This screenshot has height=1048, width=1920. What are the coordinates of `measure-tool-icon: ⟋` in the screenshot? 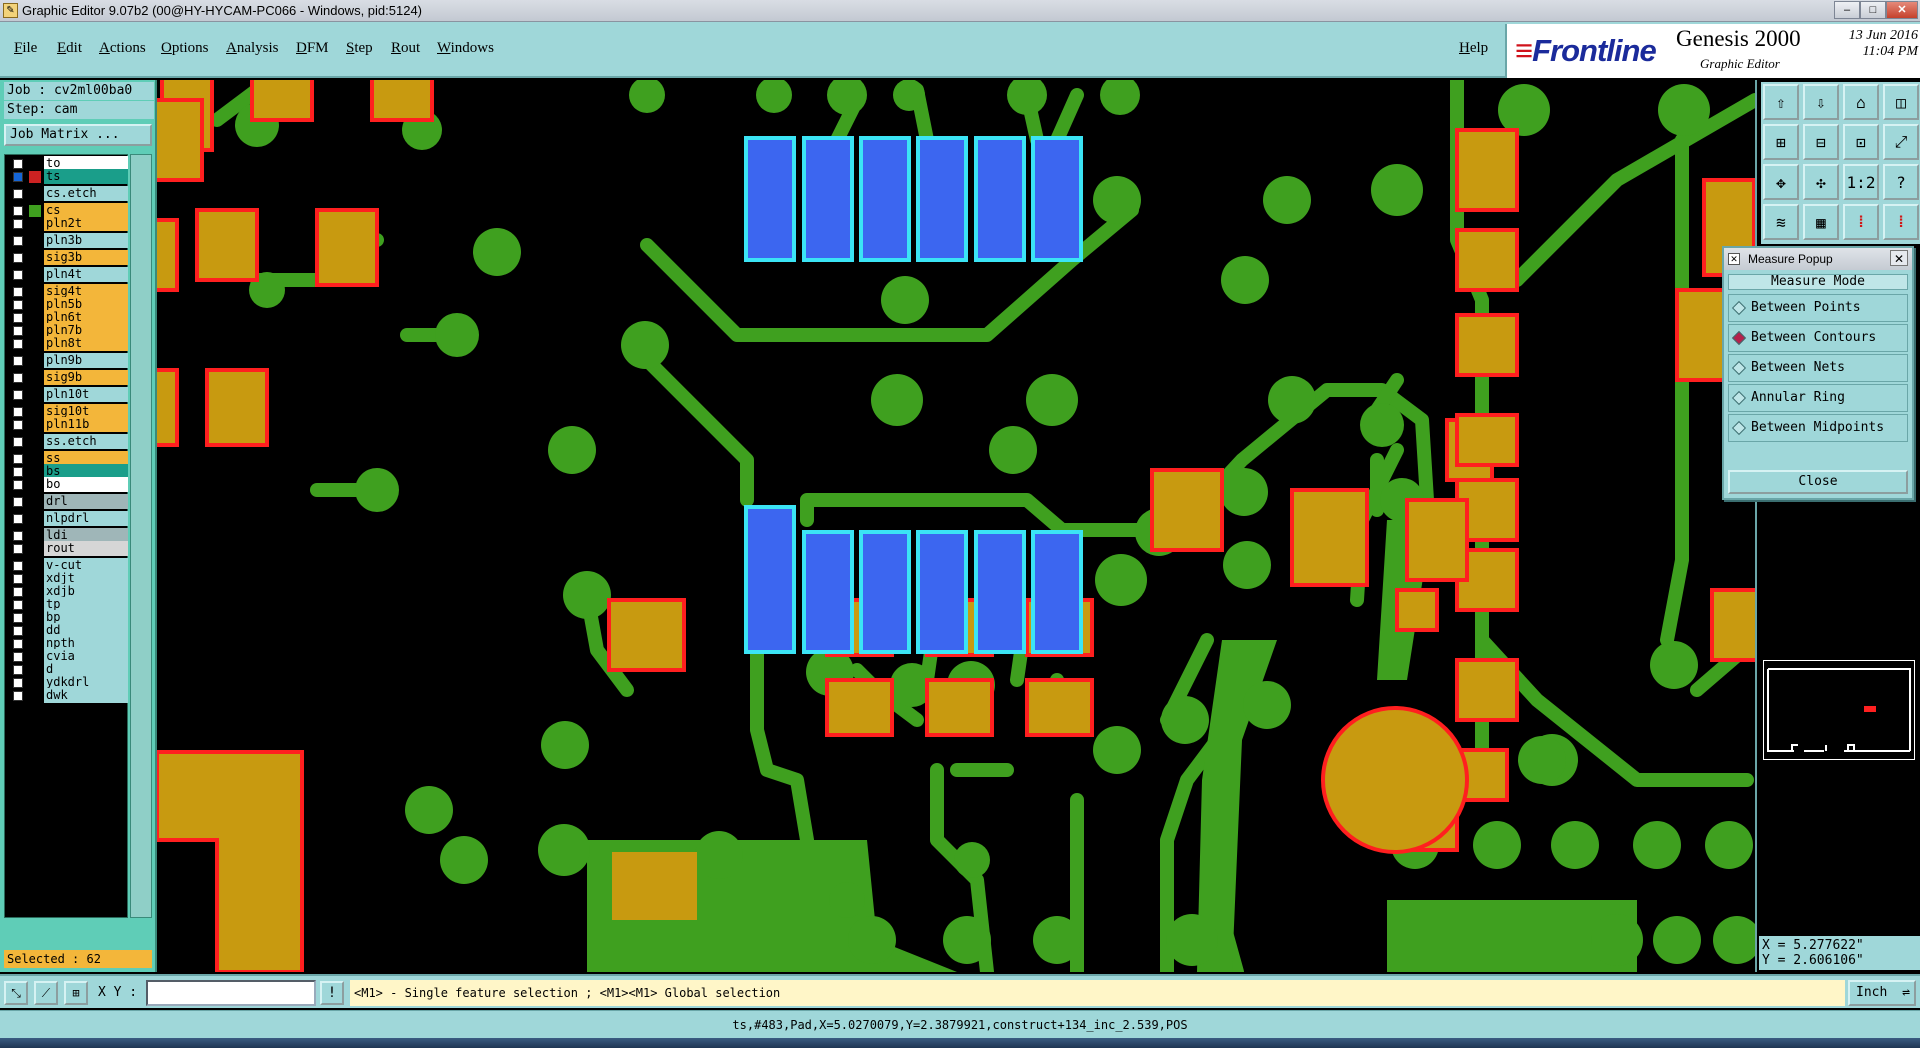 It's located at (46, 993).